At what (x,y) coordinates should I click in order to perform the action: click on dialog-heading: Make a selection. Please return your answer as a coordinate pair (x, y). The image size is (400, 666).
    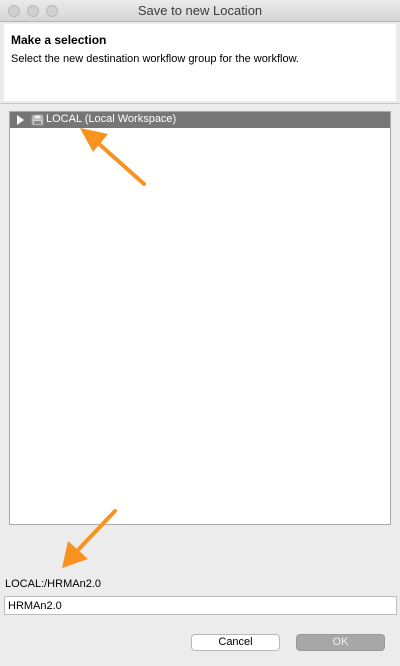
    Looking at the image, I should click on (59, 40).